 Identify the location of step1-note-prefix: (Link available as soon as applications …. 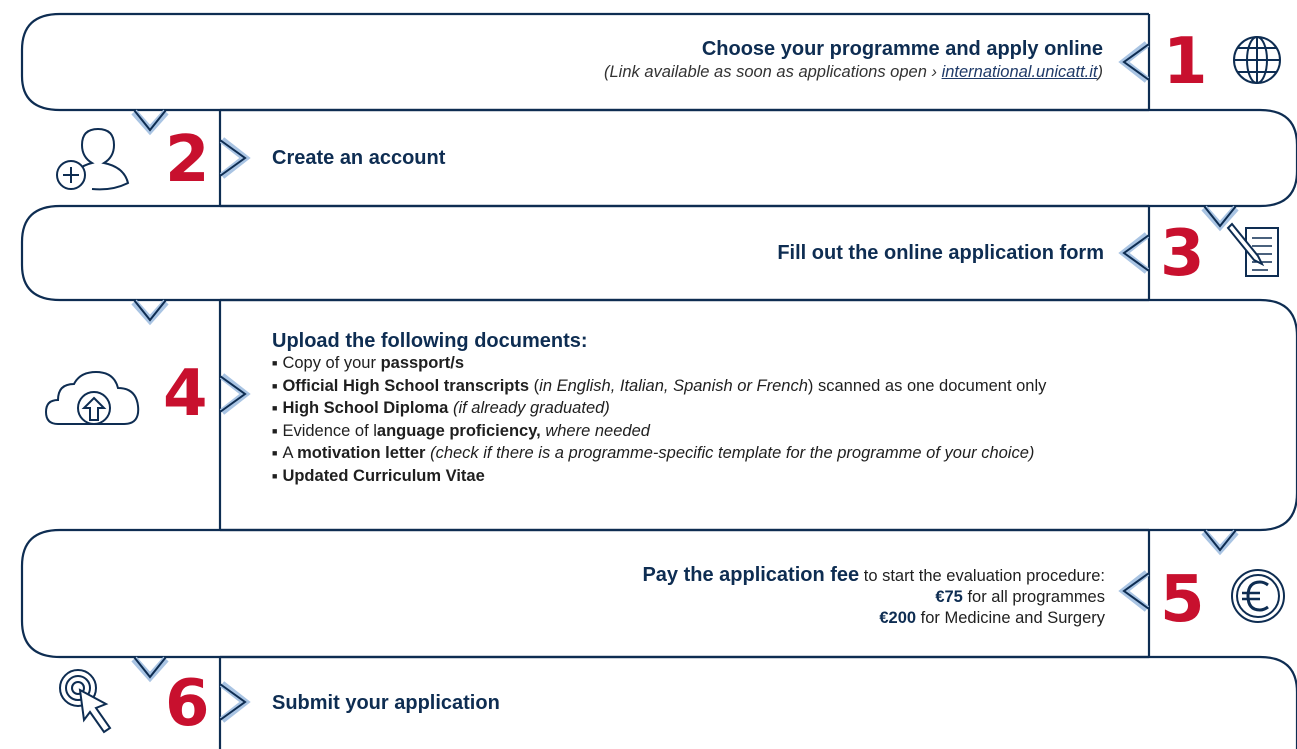
(770, 72).